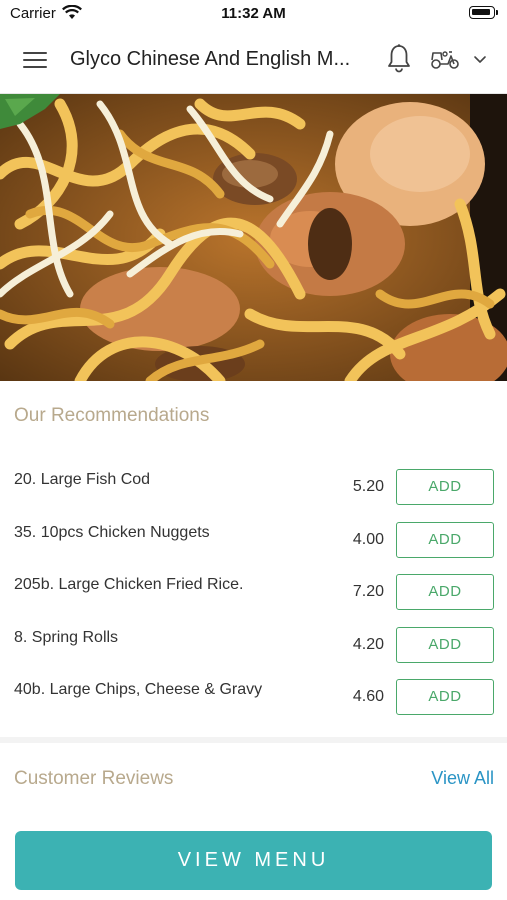 The image size is (507, 900). I want to click on item-price: 4.60, so click(368, 696).